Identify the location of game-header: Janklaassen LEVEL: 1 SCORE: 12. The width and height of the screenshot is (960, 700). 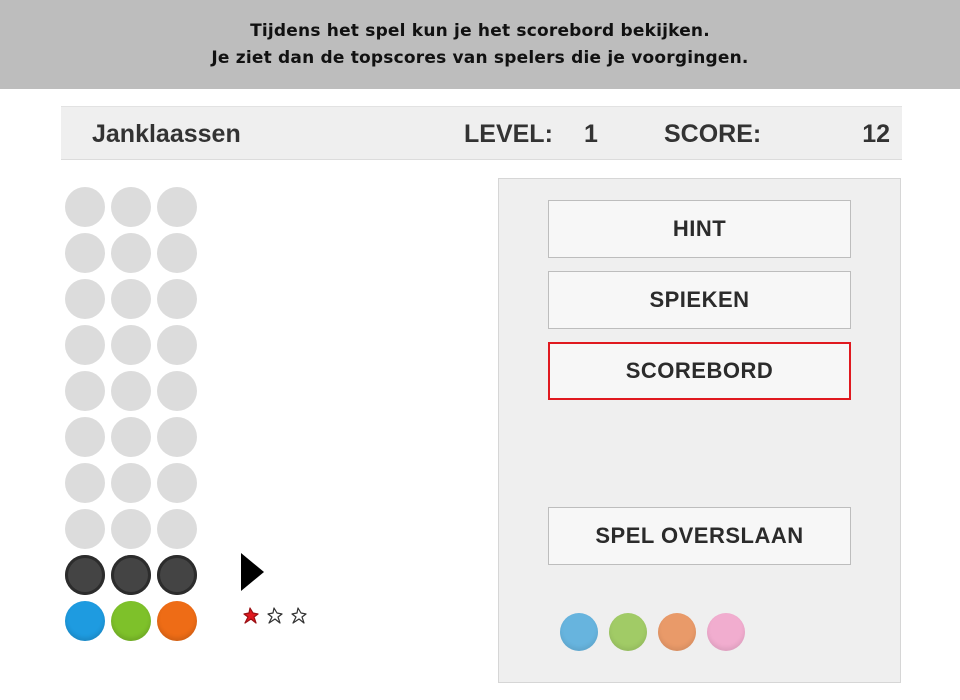
(481, 133).